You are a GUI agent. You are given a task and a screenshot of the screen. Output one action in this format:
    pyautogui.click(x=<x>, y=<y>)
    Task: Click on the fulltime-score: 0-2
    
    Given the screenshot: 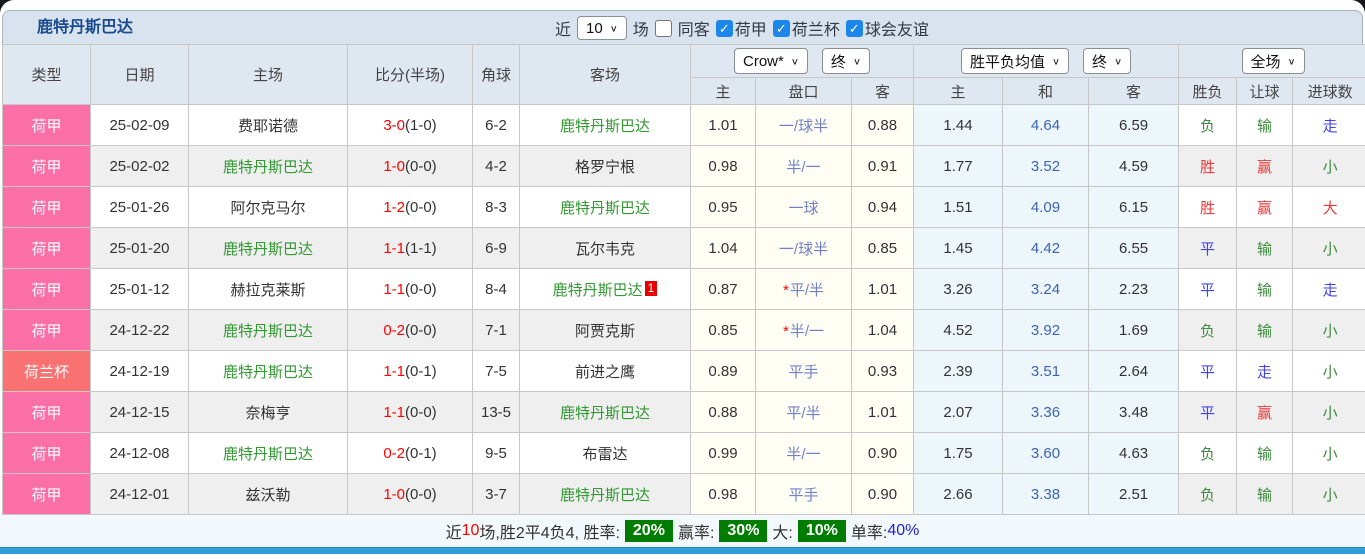 What is the action you would take?
    pyautogui.click(x=394, y=330)
    